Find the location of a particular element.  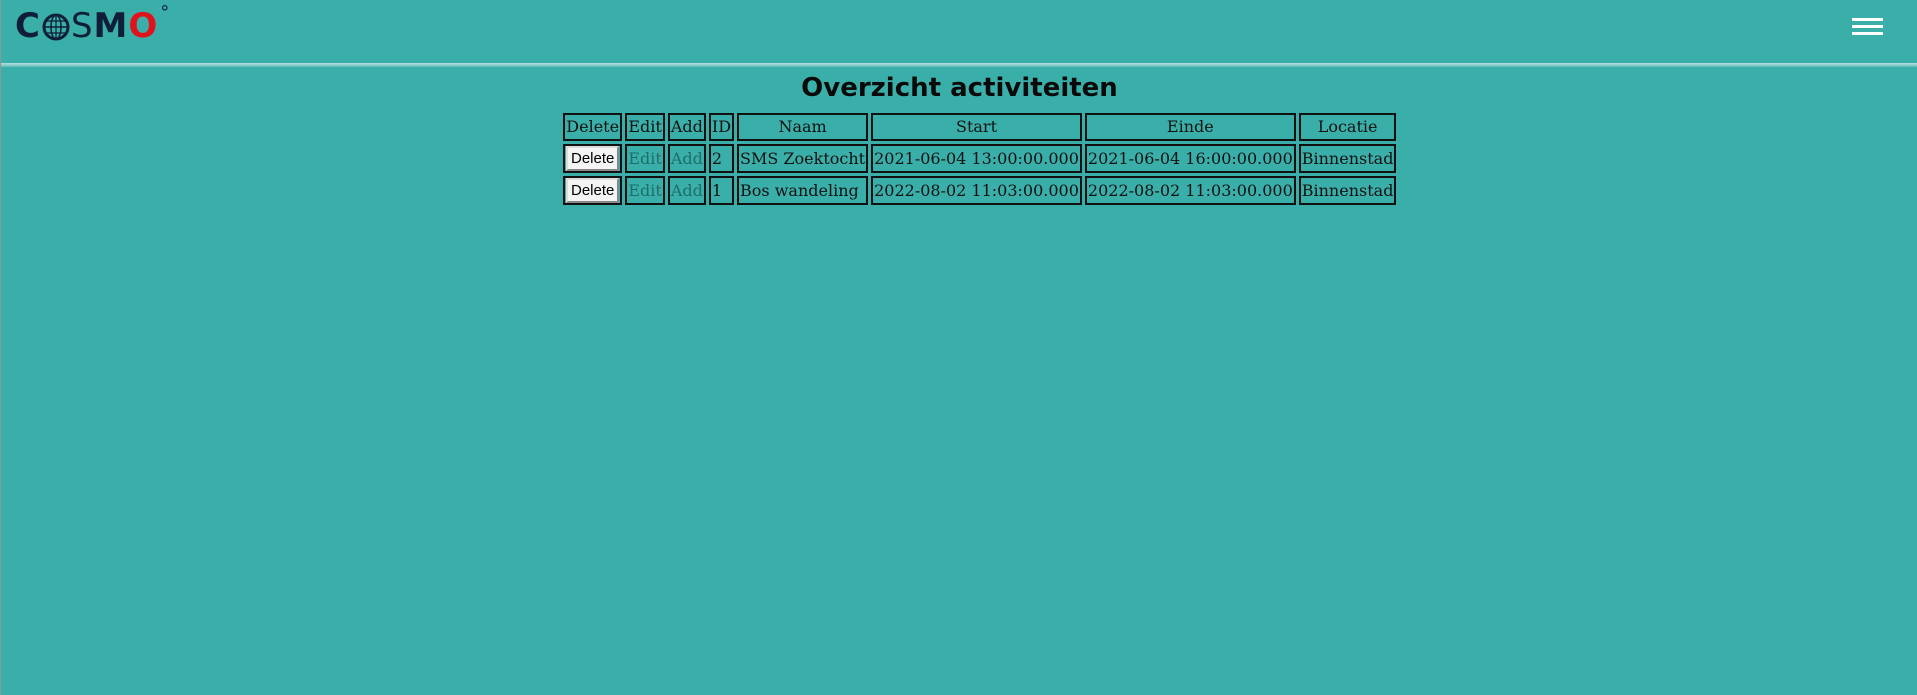

page-title: Overzicht activiteiten is located at coordinates (959, 88).